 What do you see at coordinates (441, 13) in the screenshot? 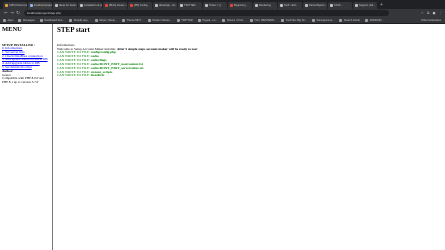
I see `menu-icon: ⋮` at bounding box center [441, 13].